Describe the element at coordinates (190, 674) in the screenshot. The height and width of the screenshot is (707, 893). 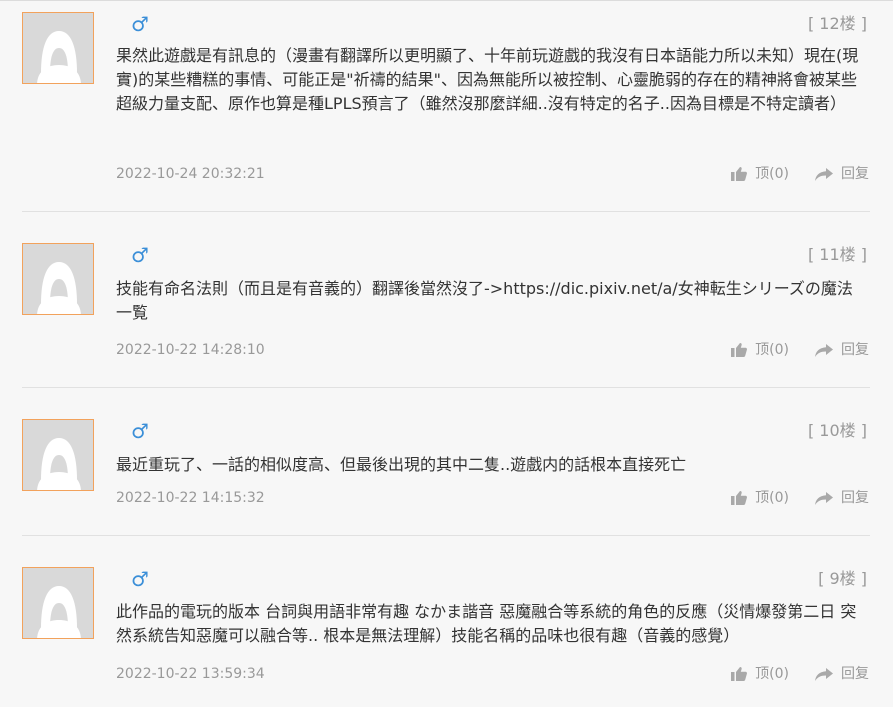
I see `comment-timestamp: 2022-10-22 13:59:34` at that location.